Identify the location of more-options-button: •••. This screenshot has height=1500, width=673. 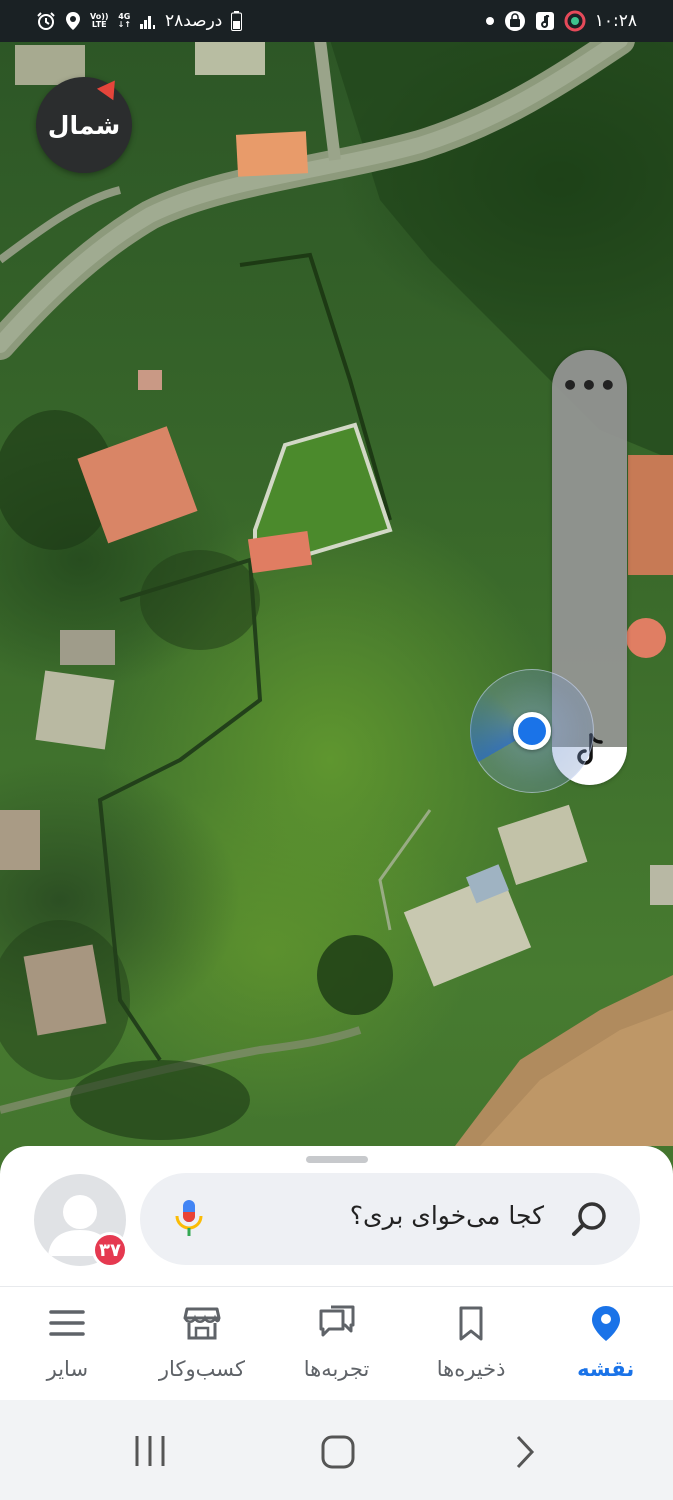
(589, 386).